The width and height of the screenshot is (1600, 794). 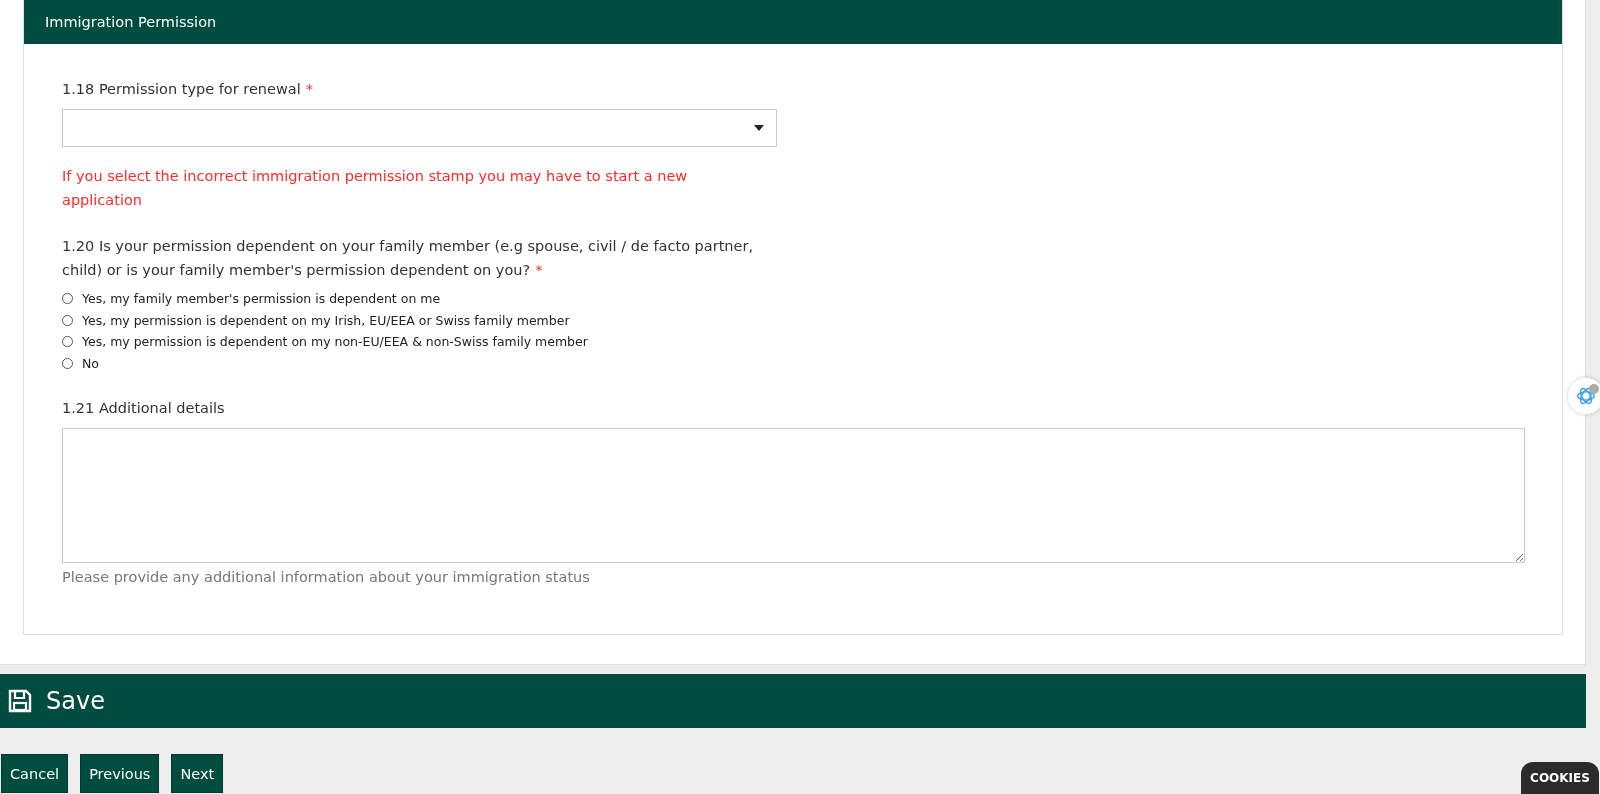 What do you see at coordinates (759, 128) in the screenshot?
I see `caret-icon` at bounding box center [759, 128].